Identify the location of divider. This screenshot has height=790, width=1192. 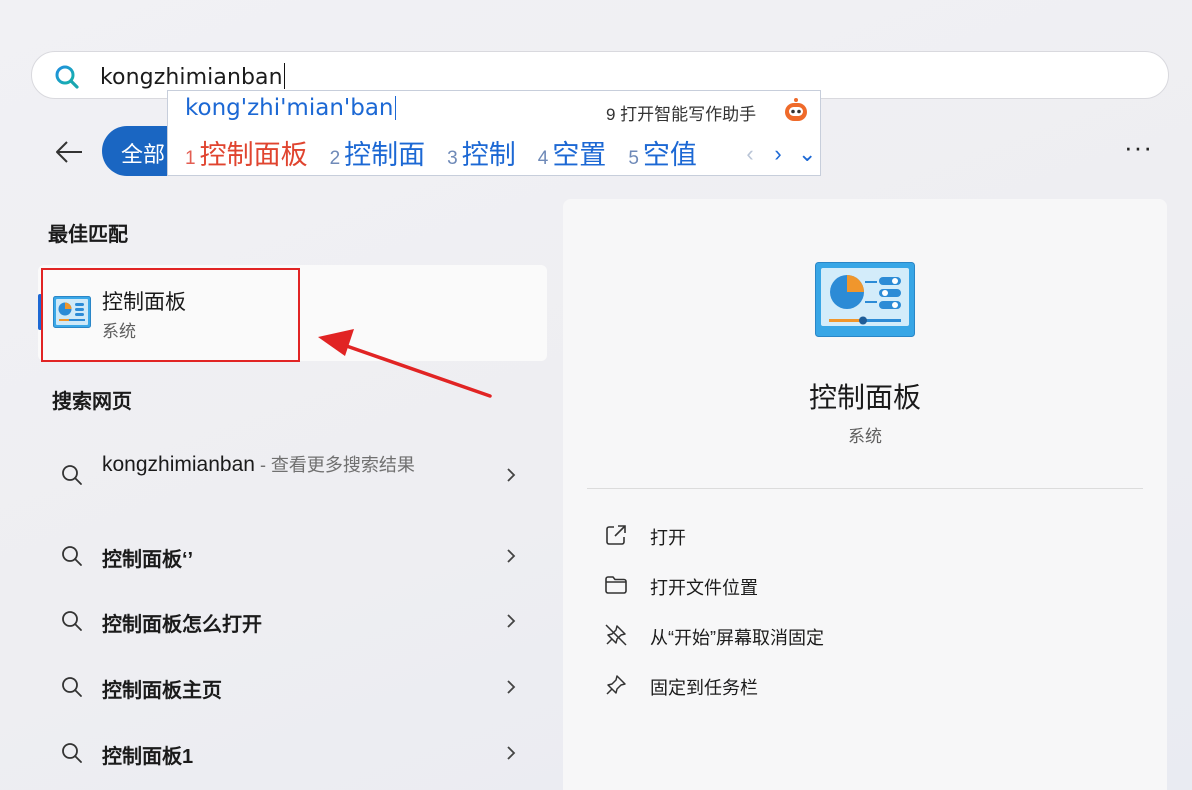
(865, 488).